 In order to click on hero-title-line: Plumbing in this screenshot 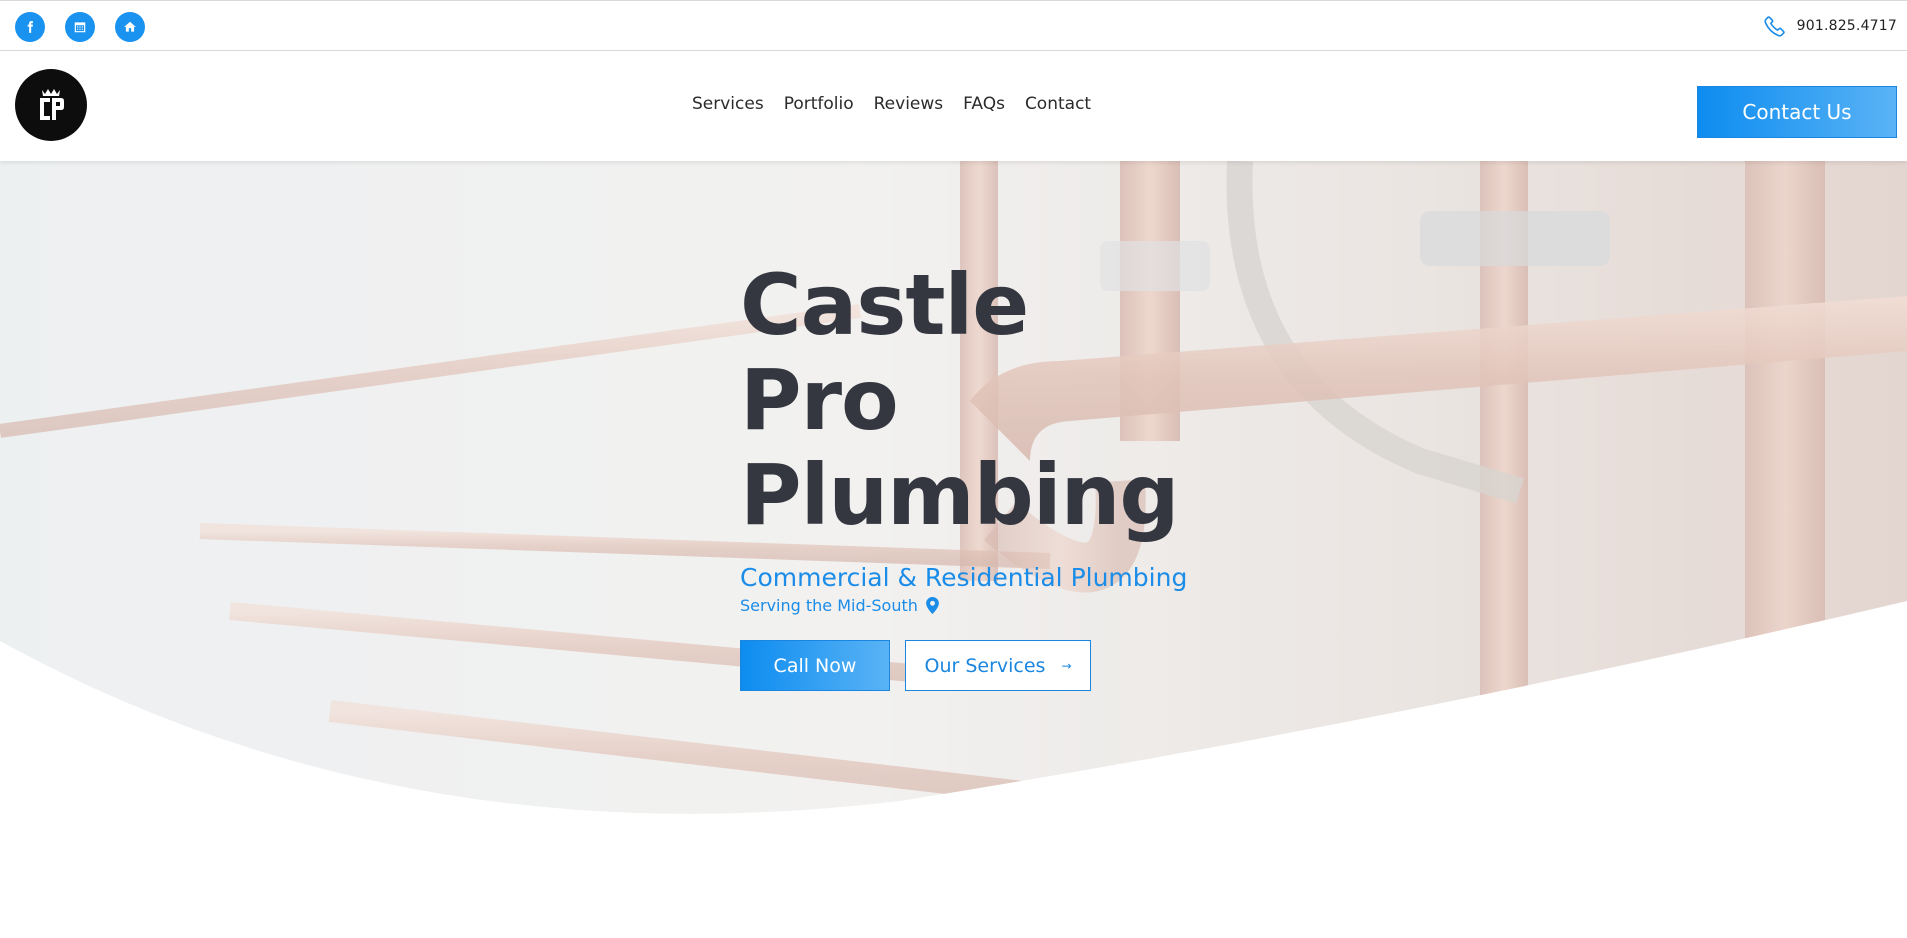, I will do `click(960, 495)`.